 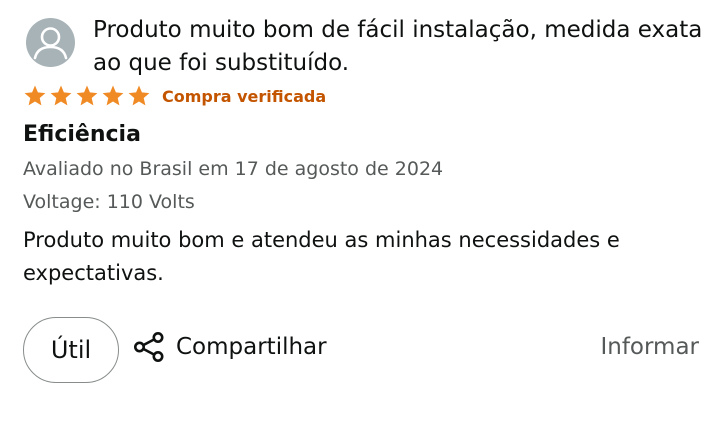 I want to click on share-icon, so click(x=149, y=347).